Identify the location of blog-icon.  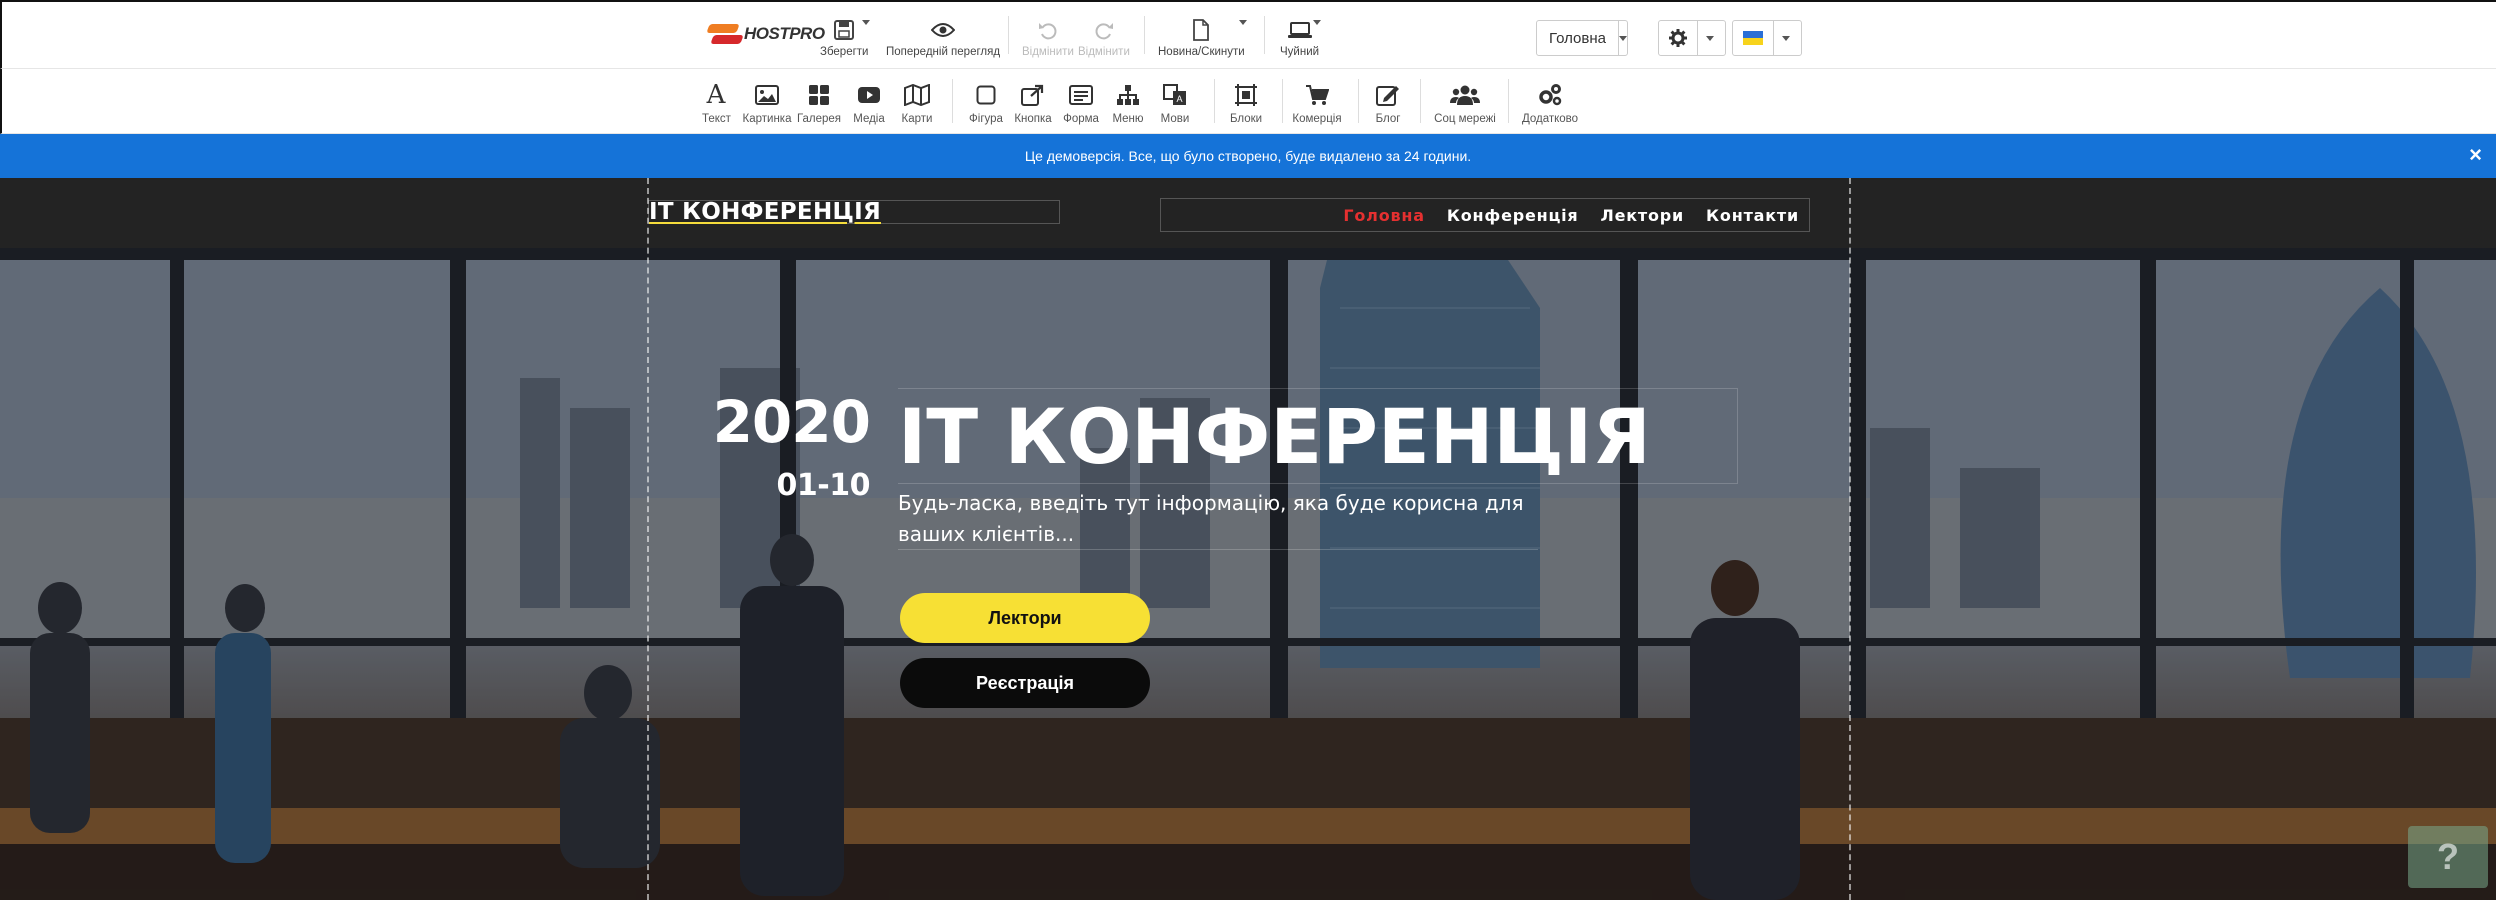
(1388, 95).